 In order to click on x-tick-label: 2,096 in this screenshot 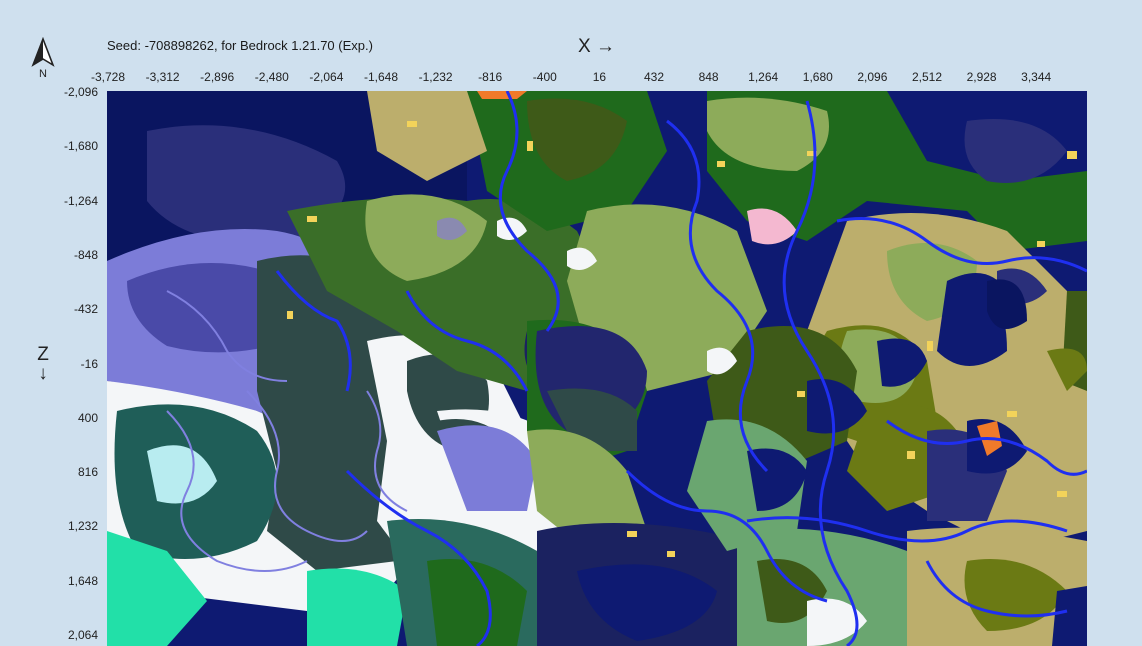, I will do `click(872, 77)`.